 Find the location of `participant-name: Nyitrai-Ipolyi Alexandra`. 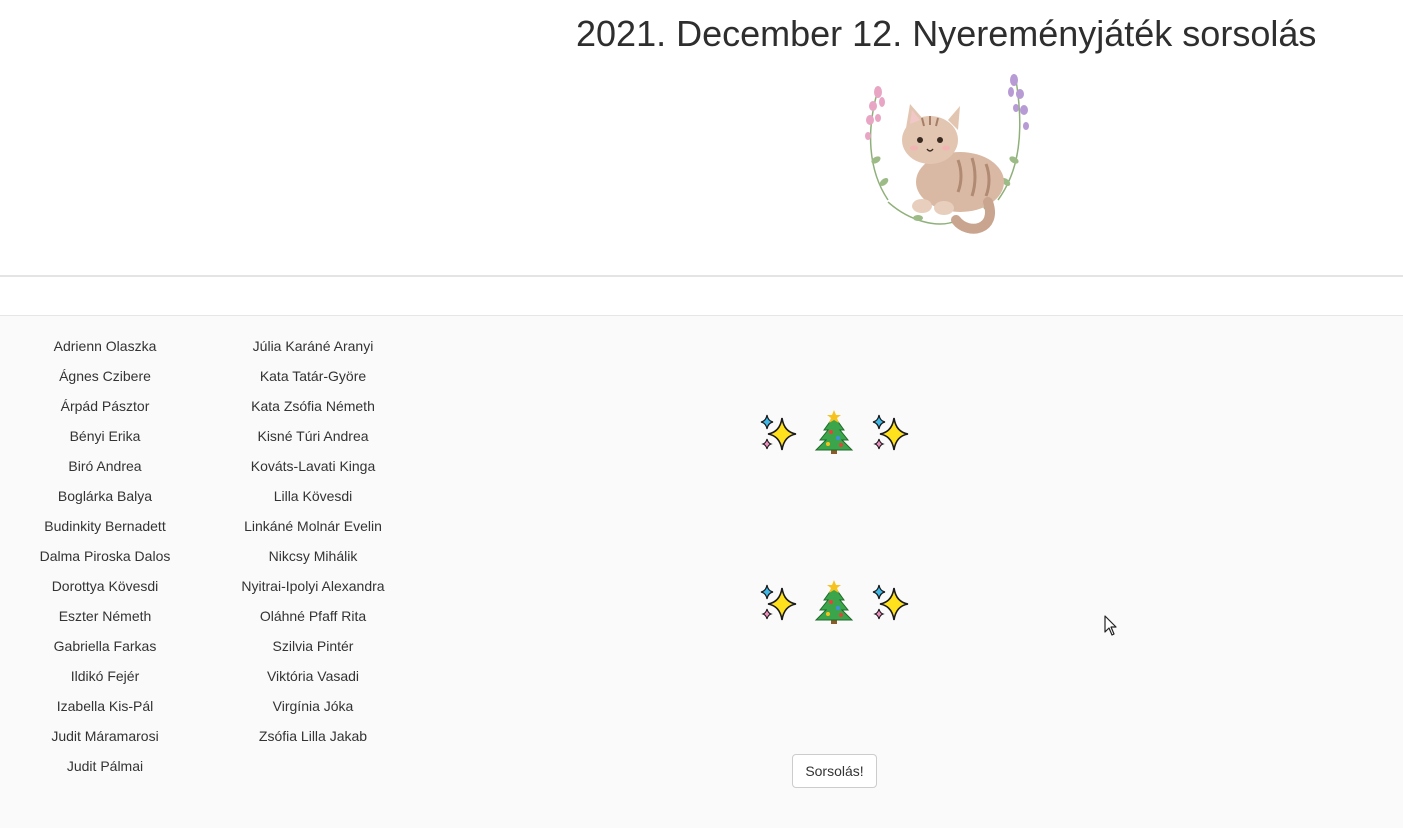

participant-name: Nyitrai-Ipolyi Alexandra is located at coordinates (313, 586).